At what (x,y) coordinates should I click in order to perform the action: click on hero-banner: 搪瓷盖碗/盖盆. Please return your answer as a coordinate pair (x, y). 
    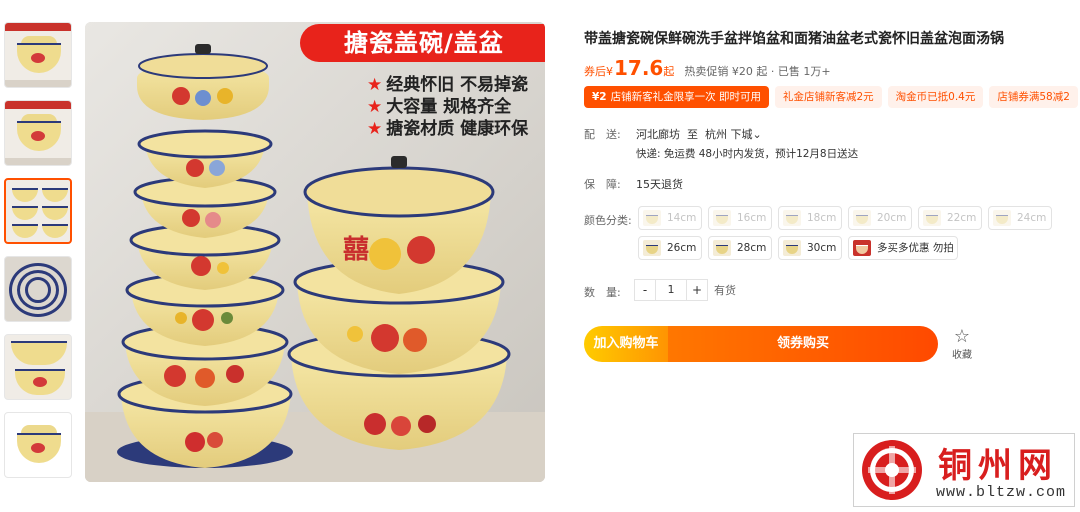
    Looking at the image, I should click on (422, 43).